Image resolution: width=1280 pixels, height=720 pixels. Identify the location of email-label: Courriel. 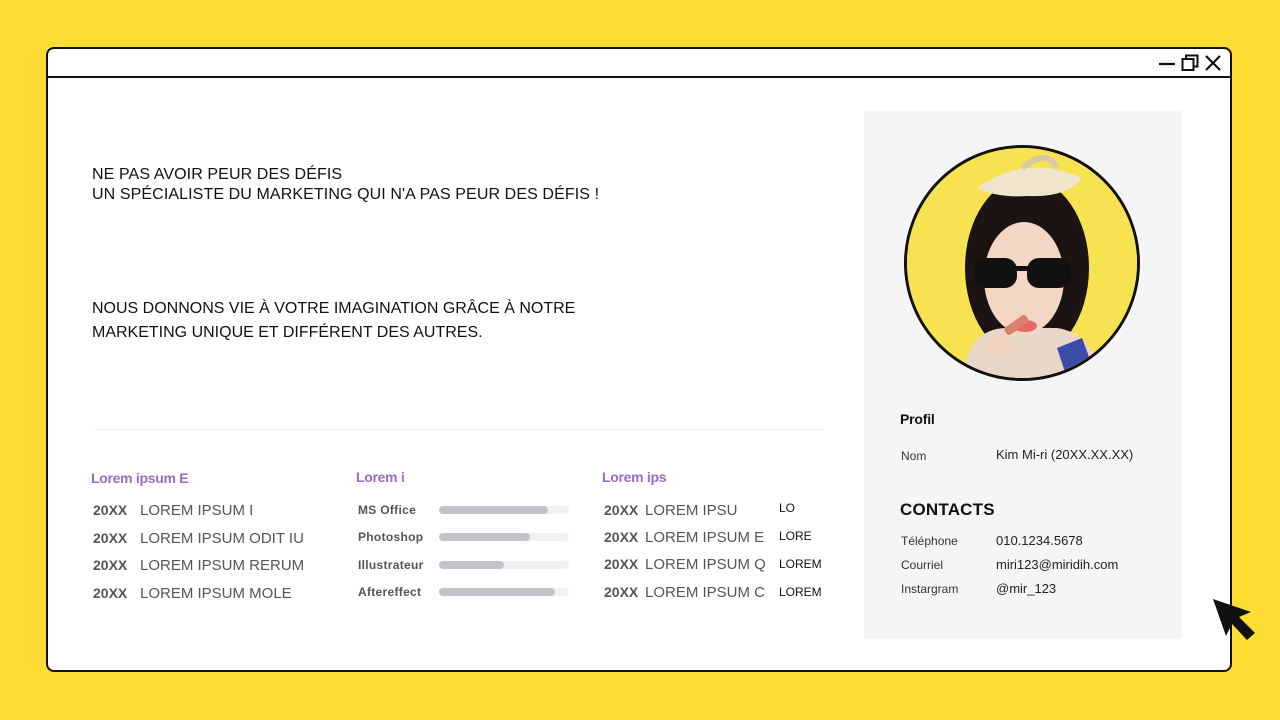
(922, 565).